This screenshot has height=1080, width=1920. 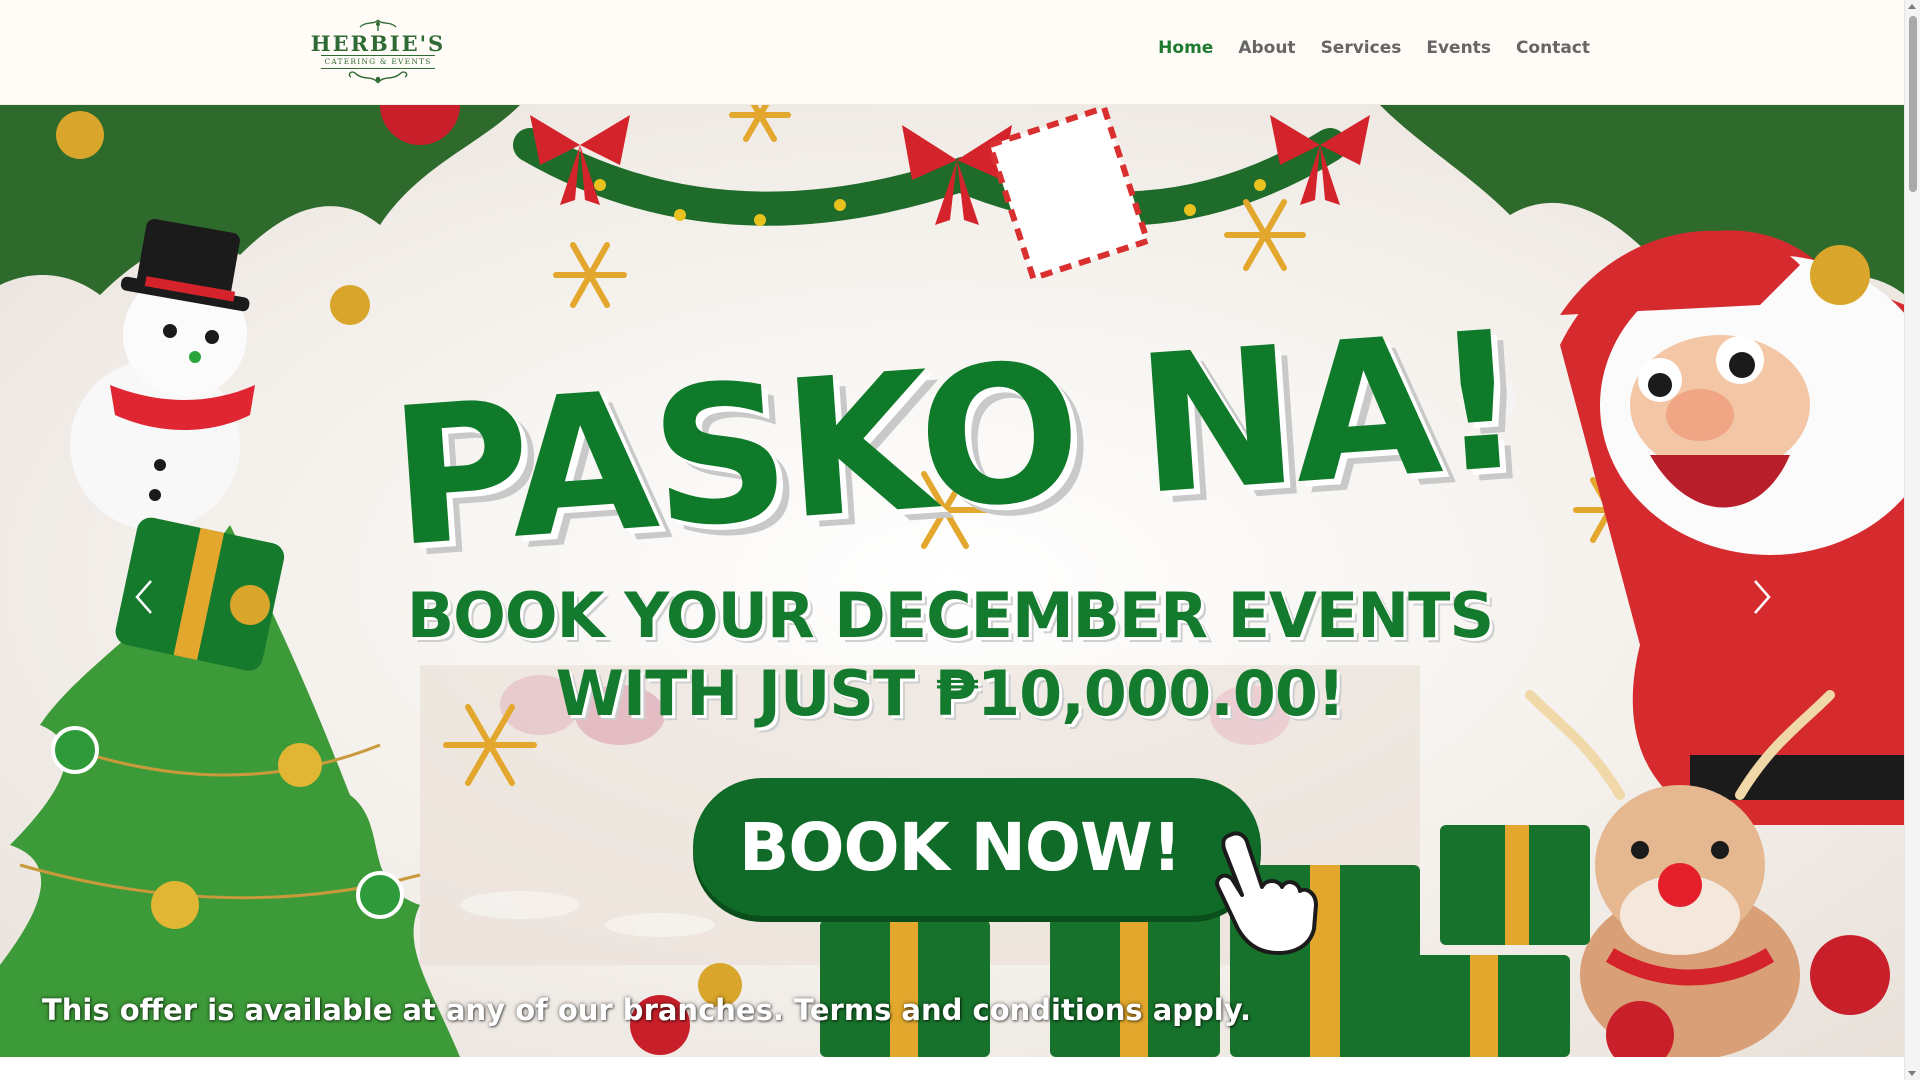 I want to click on hero-line-2: WITH JUST ₱10,000.00!, so click(x=950, y=693).